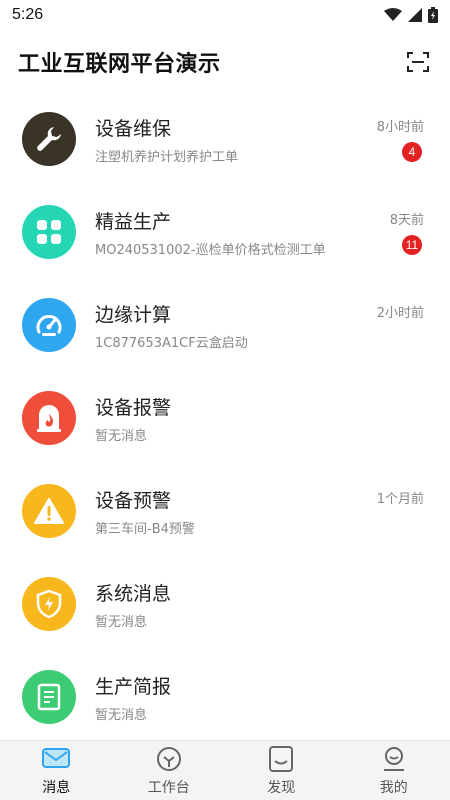 The height and width of the screenshot is (800, 450). What do you see at coordinates (281, 787) in the screenshot?
I see `tab-label: 发现` at bounding box center [281, 787].